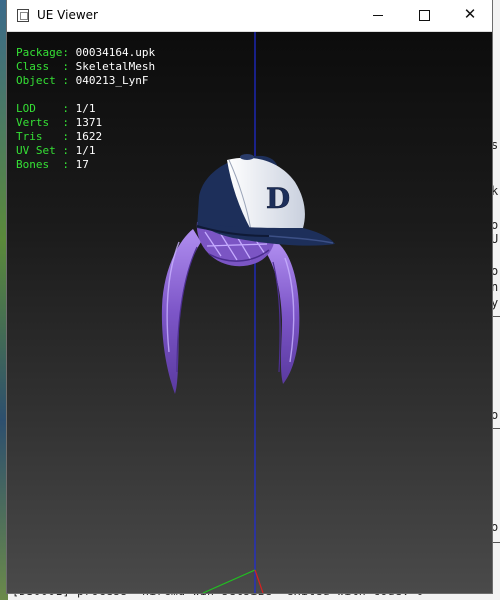  I want to click on close-icon: ✕, so click(470, 14).